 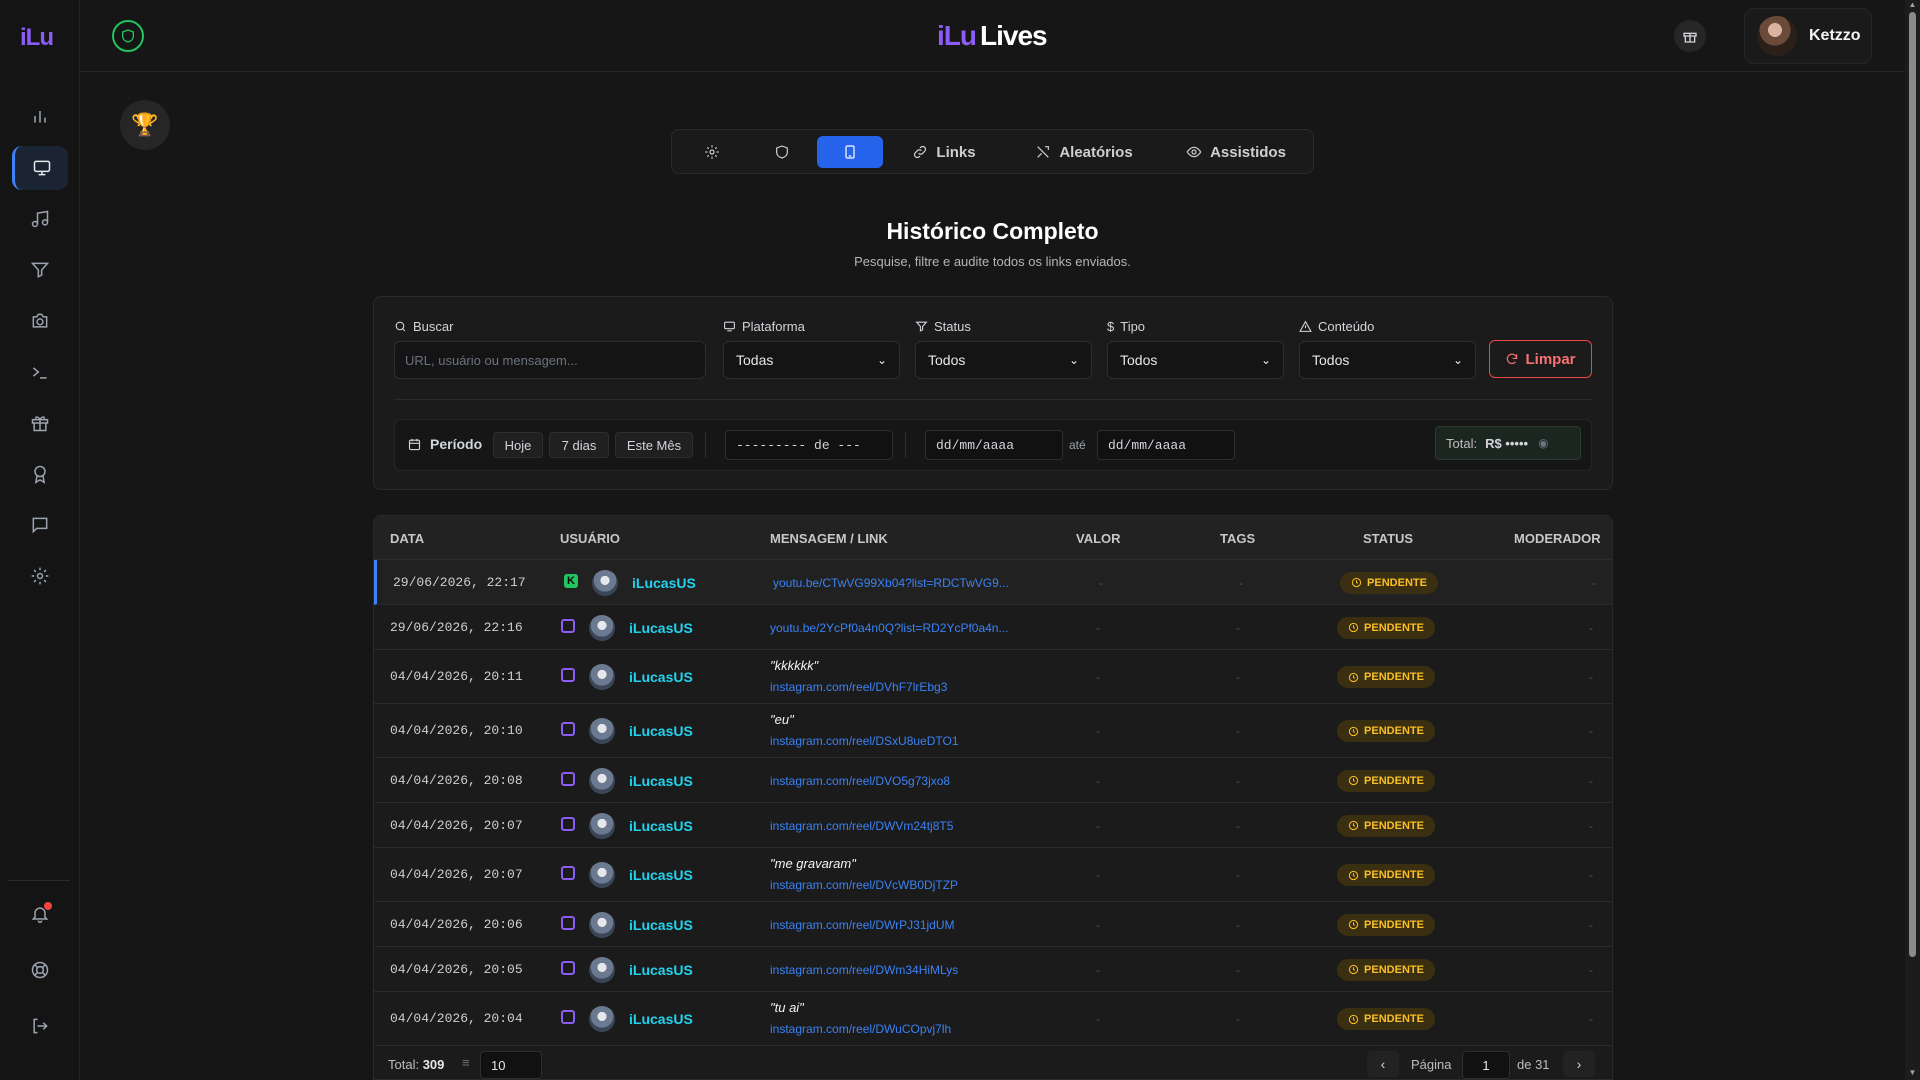 I want to click on date-to-input: dd/mm/aaaa, so click(x=1166, y=445).